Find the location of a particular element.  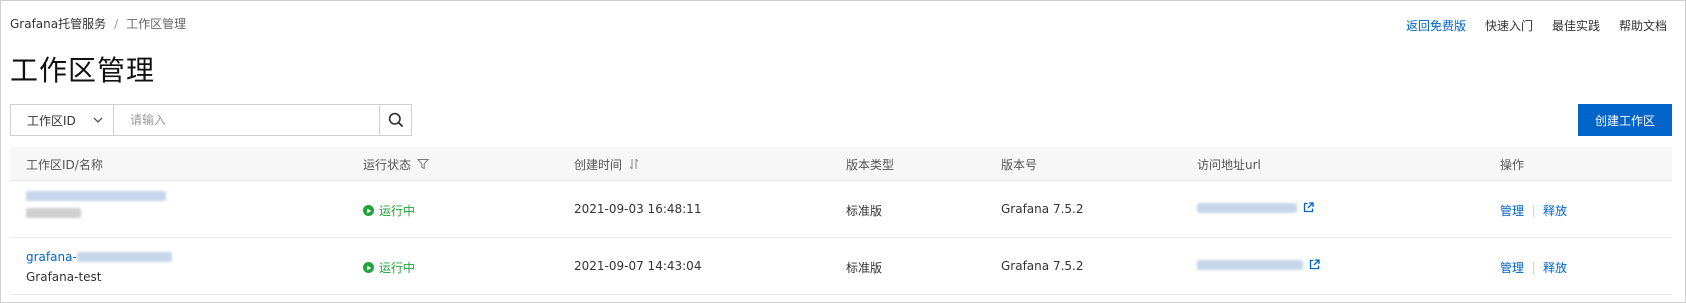

back-to-free-link: 返回免费版 is located at coordinates (1436, 25).